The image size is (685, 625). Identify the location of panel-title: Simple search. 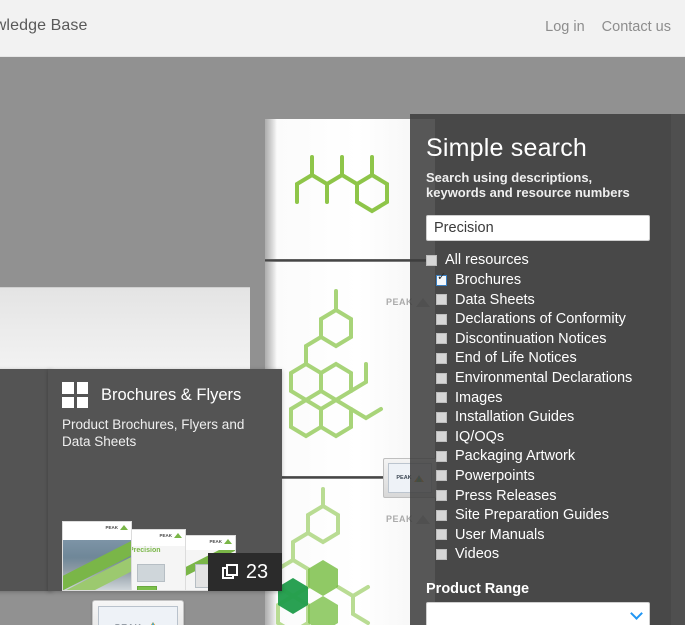
(506, 148).